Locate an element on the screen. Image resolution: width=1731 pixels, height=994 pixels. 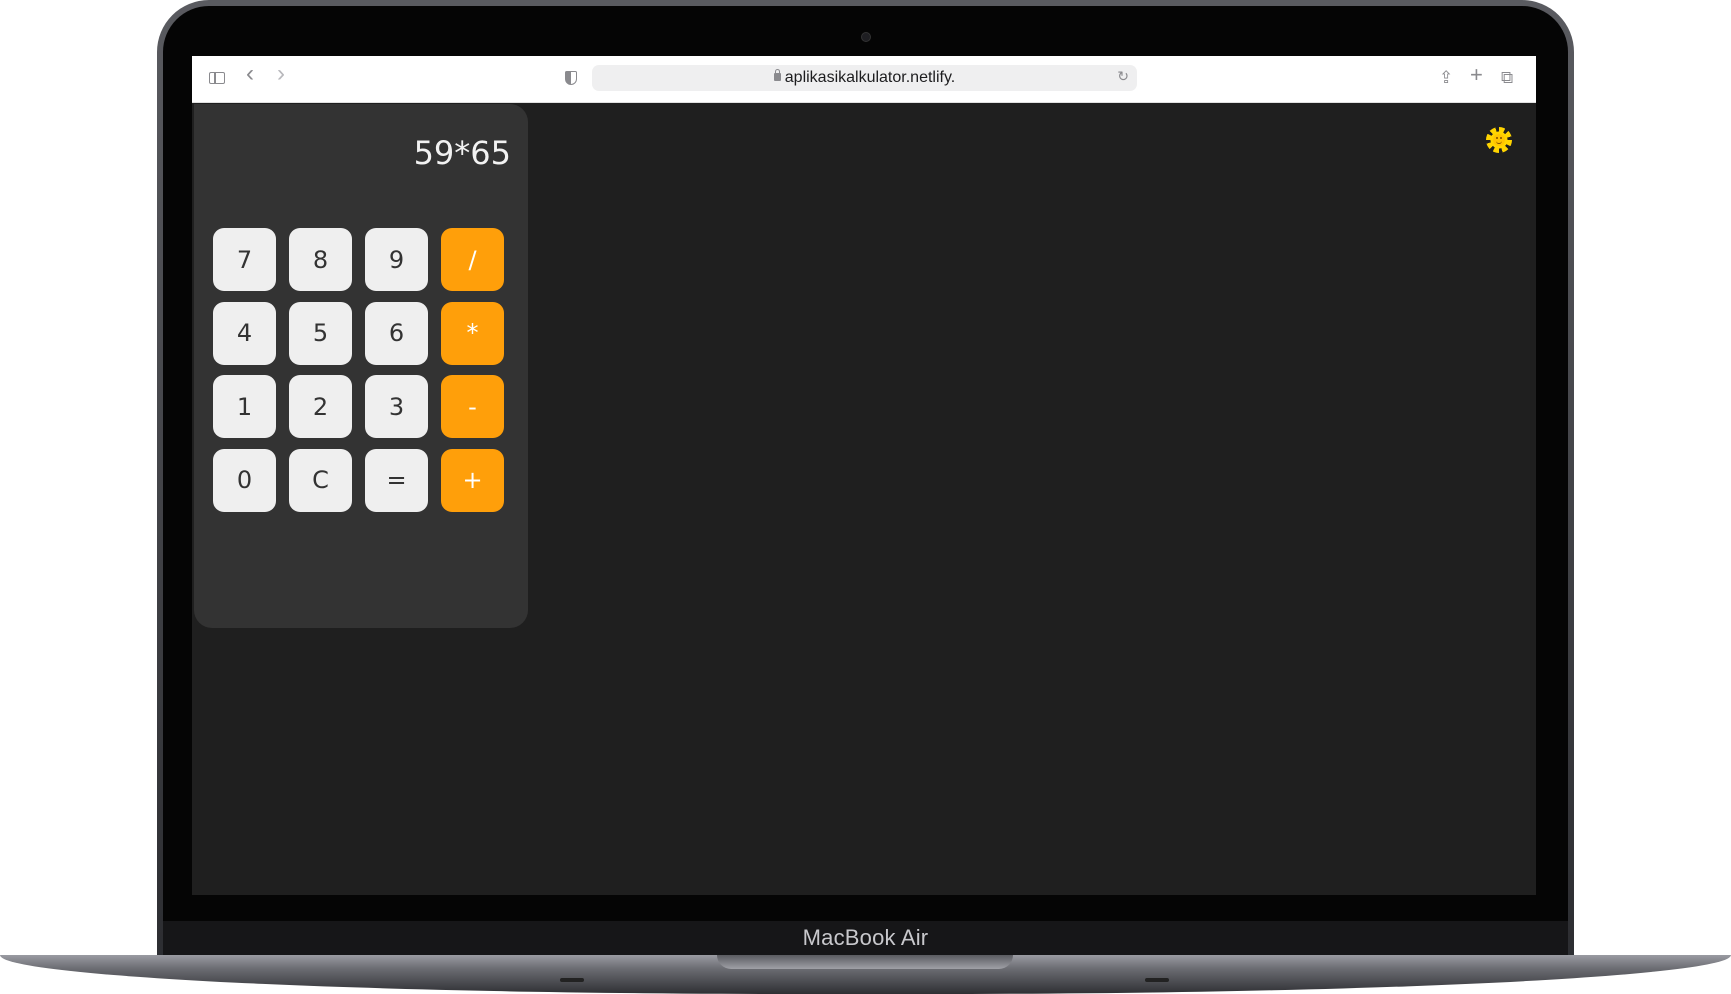
reload-icon: ↻ is located at coordinates (1123, 76).